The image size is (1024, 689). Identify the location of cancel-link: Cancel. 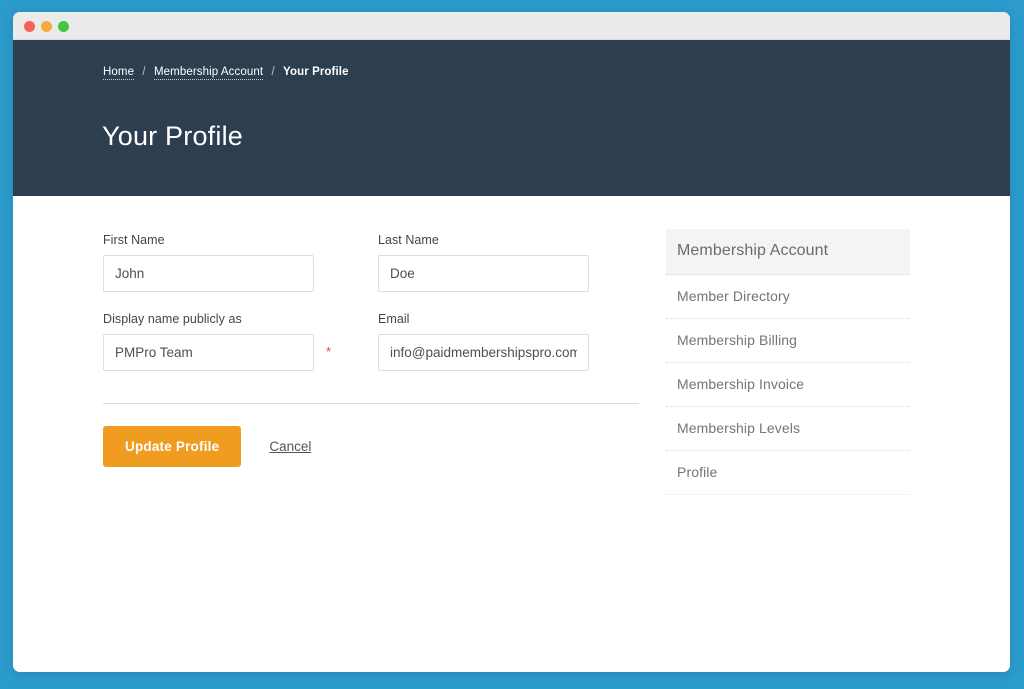
(290, 446).